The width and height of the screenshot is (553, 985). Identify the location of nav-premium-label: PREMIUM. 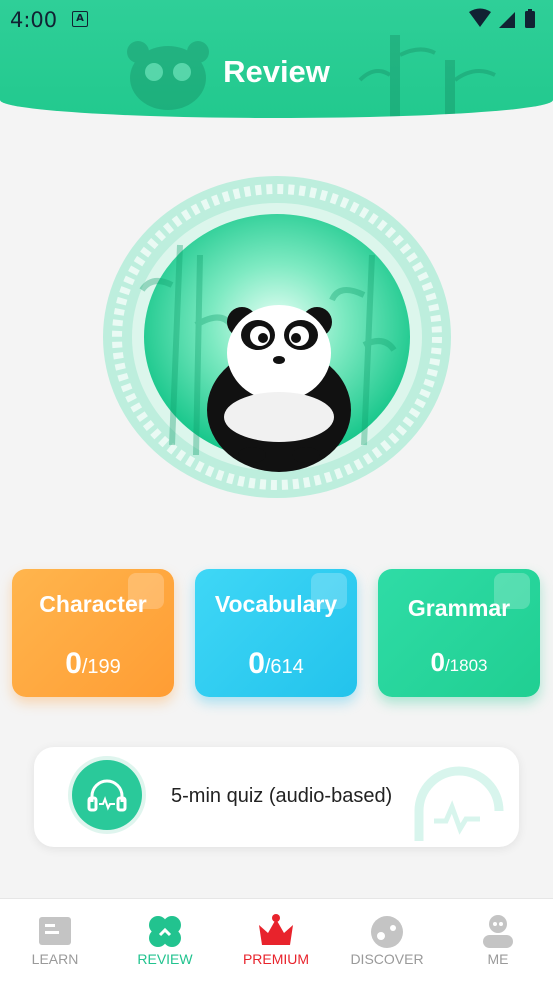
(276, 959).